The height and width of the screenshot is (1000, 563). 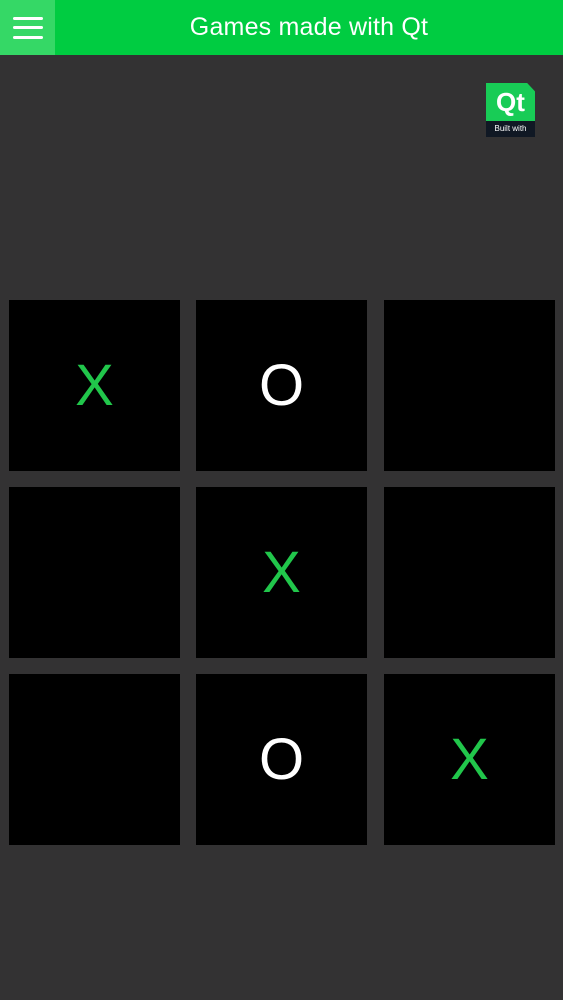 I want to click on board-cell-8: O, so click(x=281, y=759).